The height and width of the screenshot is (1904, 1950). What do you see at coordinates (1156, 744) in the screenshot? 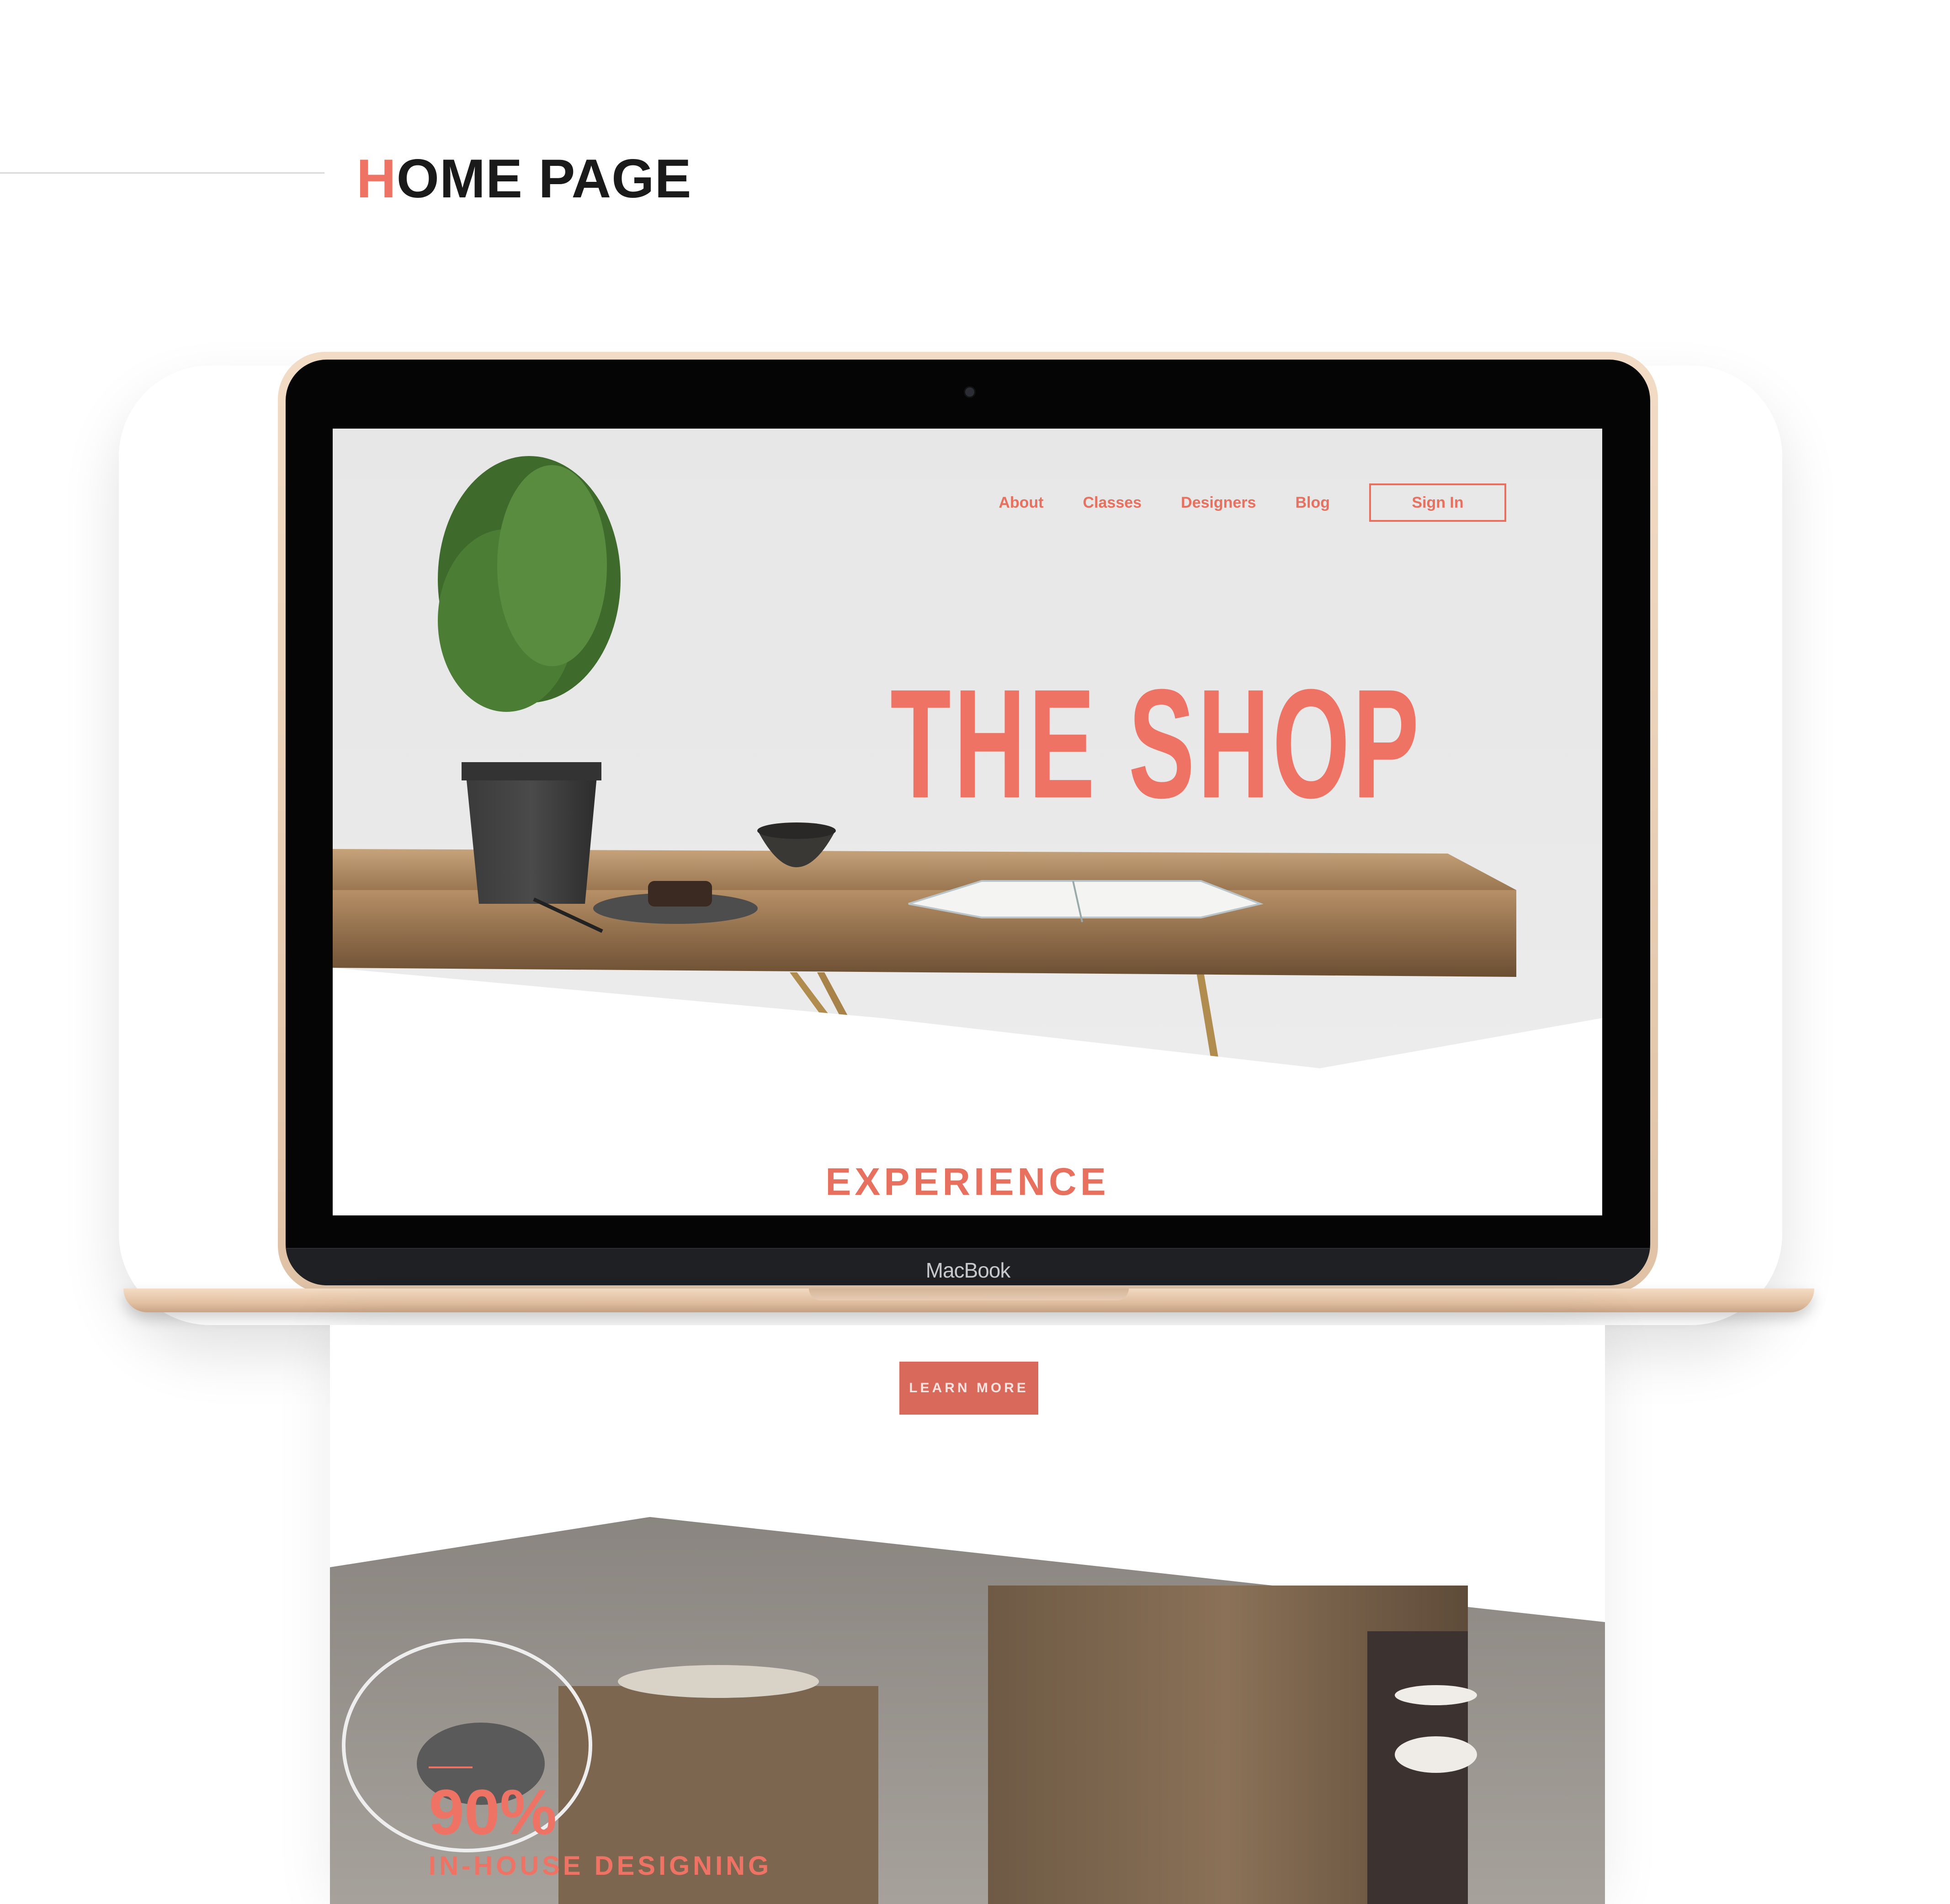
I see `hero-title: THE SHOP` at bounding box center [1156, 744].